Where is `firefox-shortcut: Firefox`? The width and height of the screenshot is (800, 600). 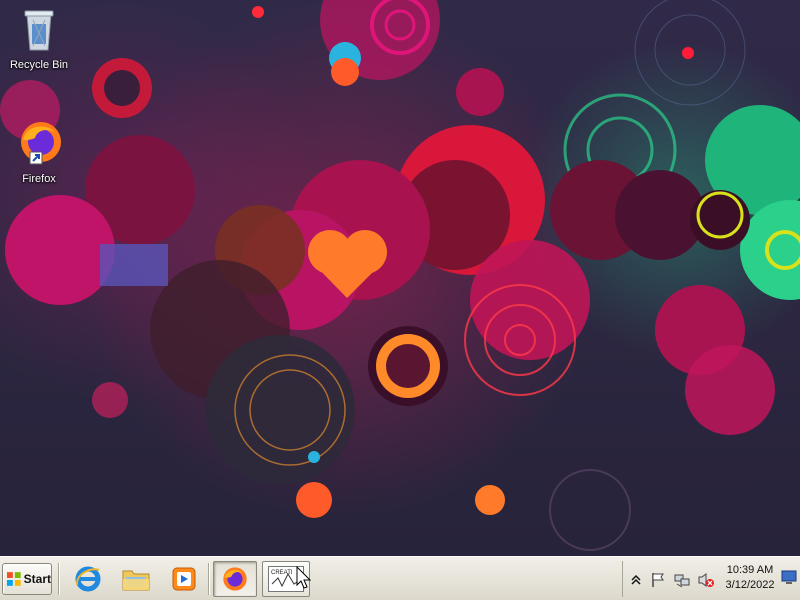 firefox-shortcut: Firefox is located at coordinates (39, 152).